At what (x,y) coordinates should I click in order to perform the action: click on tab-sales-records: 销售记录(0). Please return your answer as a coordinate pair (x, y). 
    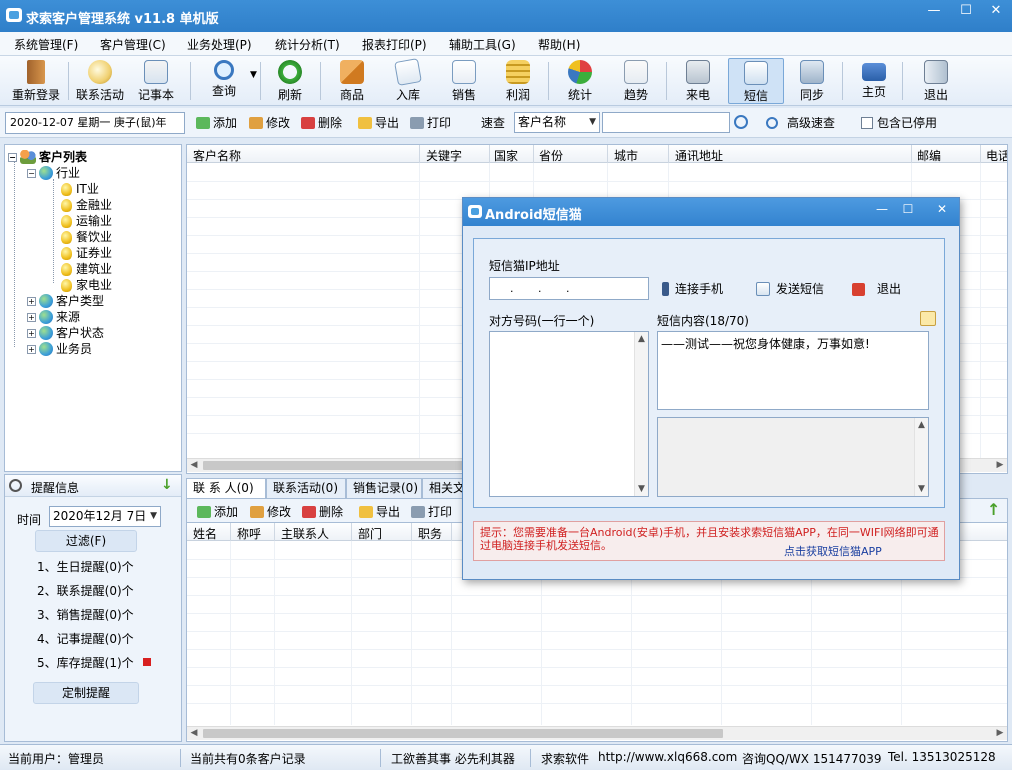
    Looking at the image, I should click on (384, 488).